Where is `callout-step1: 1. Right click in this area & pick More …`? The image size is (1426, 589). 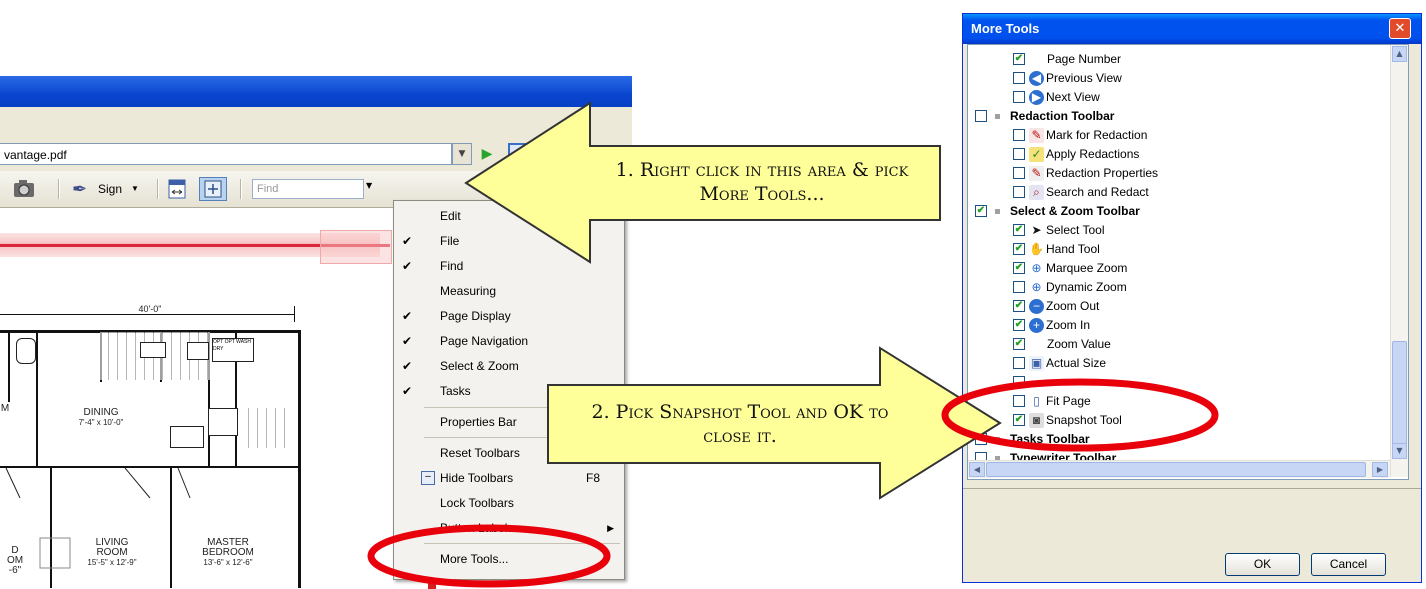 callout-step1: 1. Right click in this area & pick More … is located at coordinates (762, 182).